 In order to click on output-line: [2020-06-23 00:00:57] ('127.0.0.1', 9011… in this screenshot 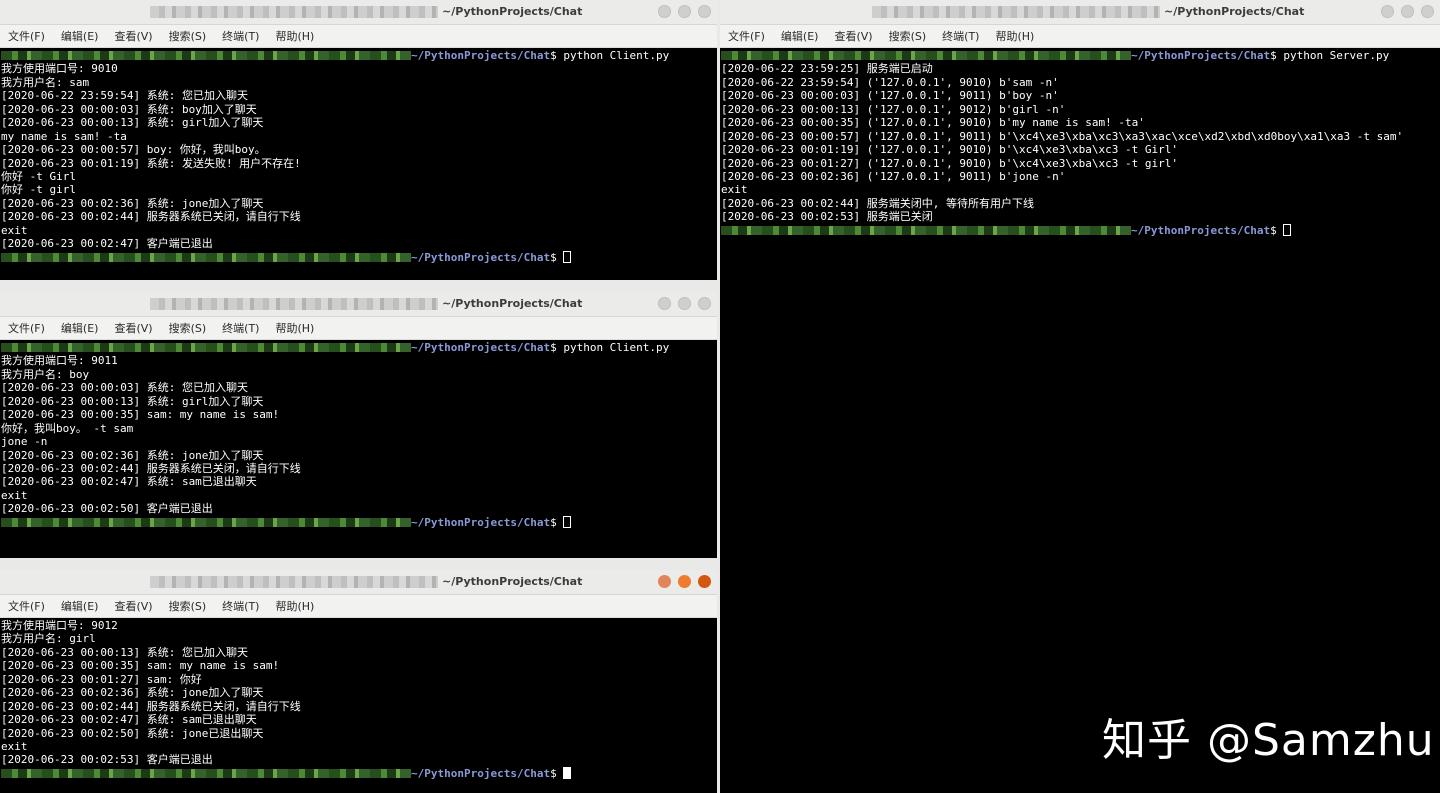, I will do `click(1062, 136)`.